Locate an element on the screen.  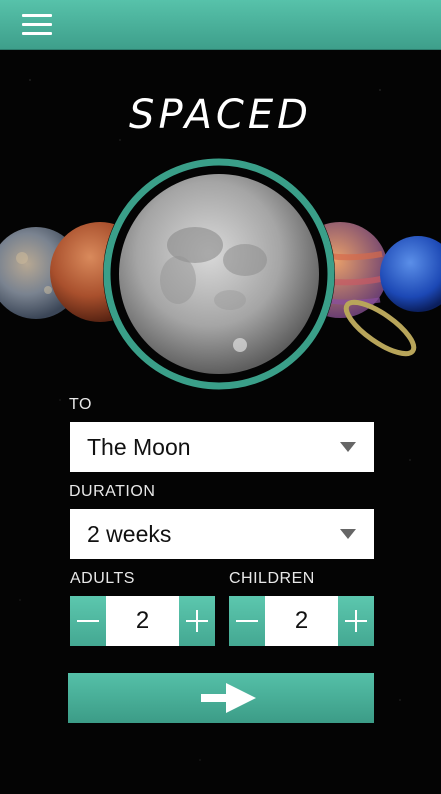
children-stepper: 2 is located at coordinates (301, 621).